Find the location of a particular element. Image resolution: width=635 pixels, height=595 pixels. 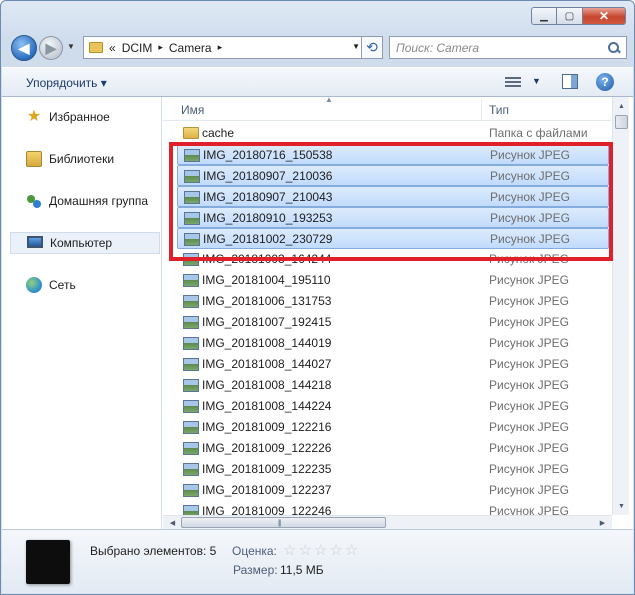

nav-item-favorites: ★ Избранное is located at coordinates (85, 117).